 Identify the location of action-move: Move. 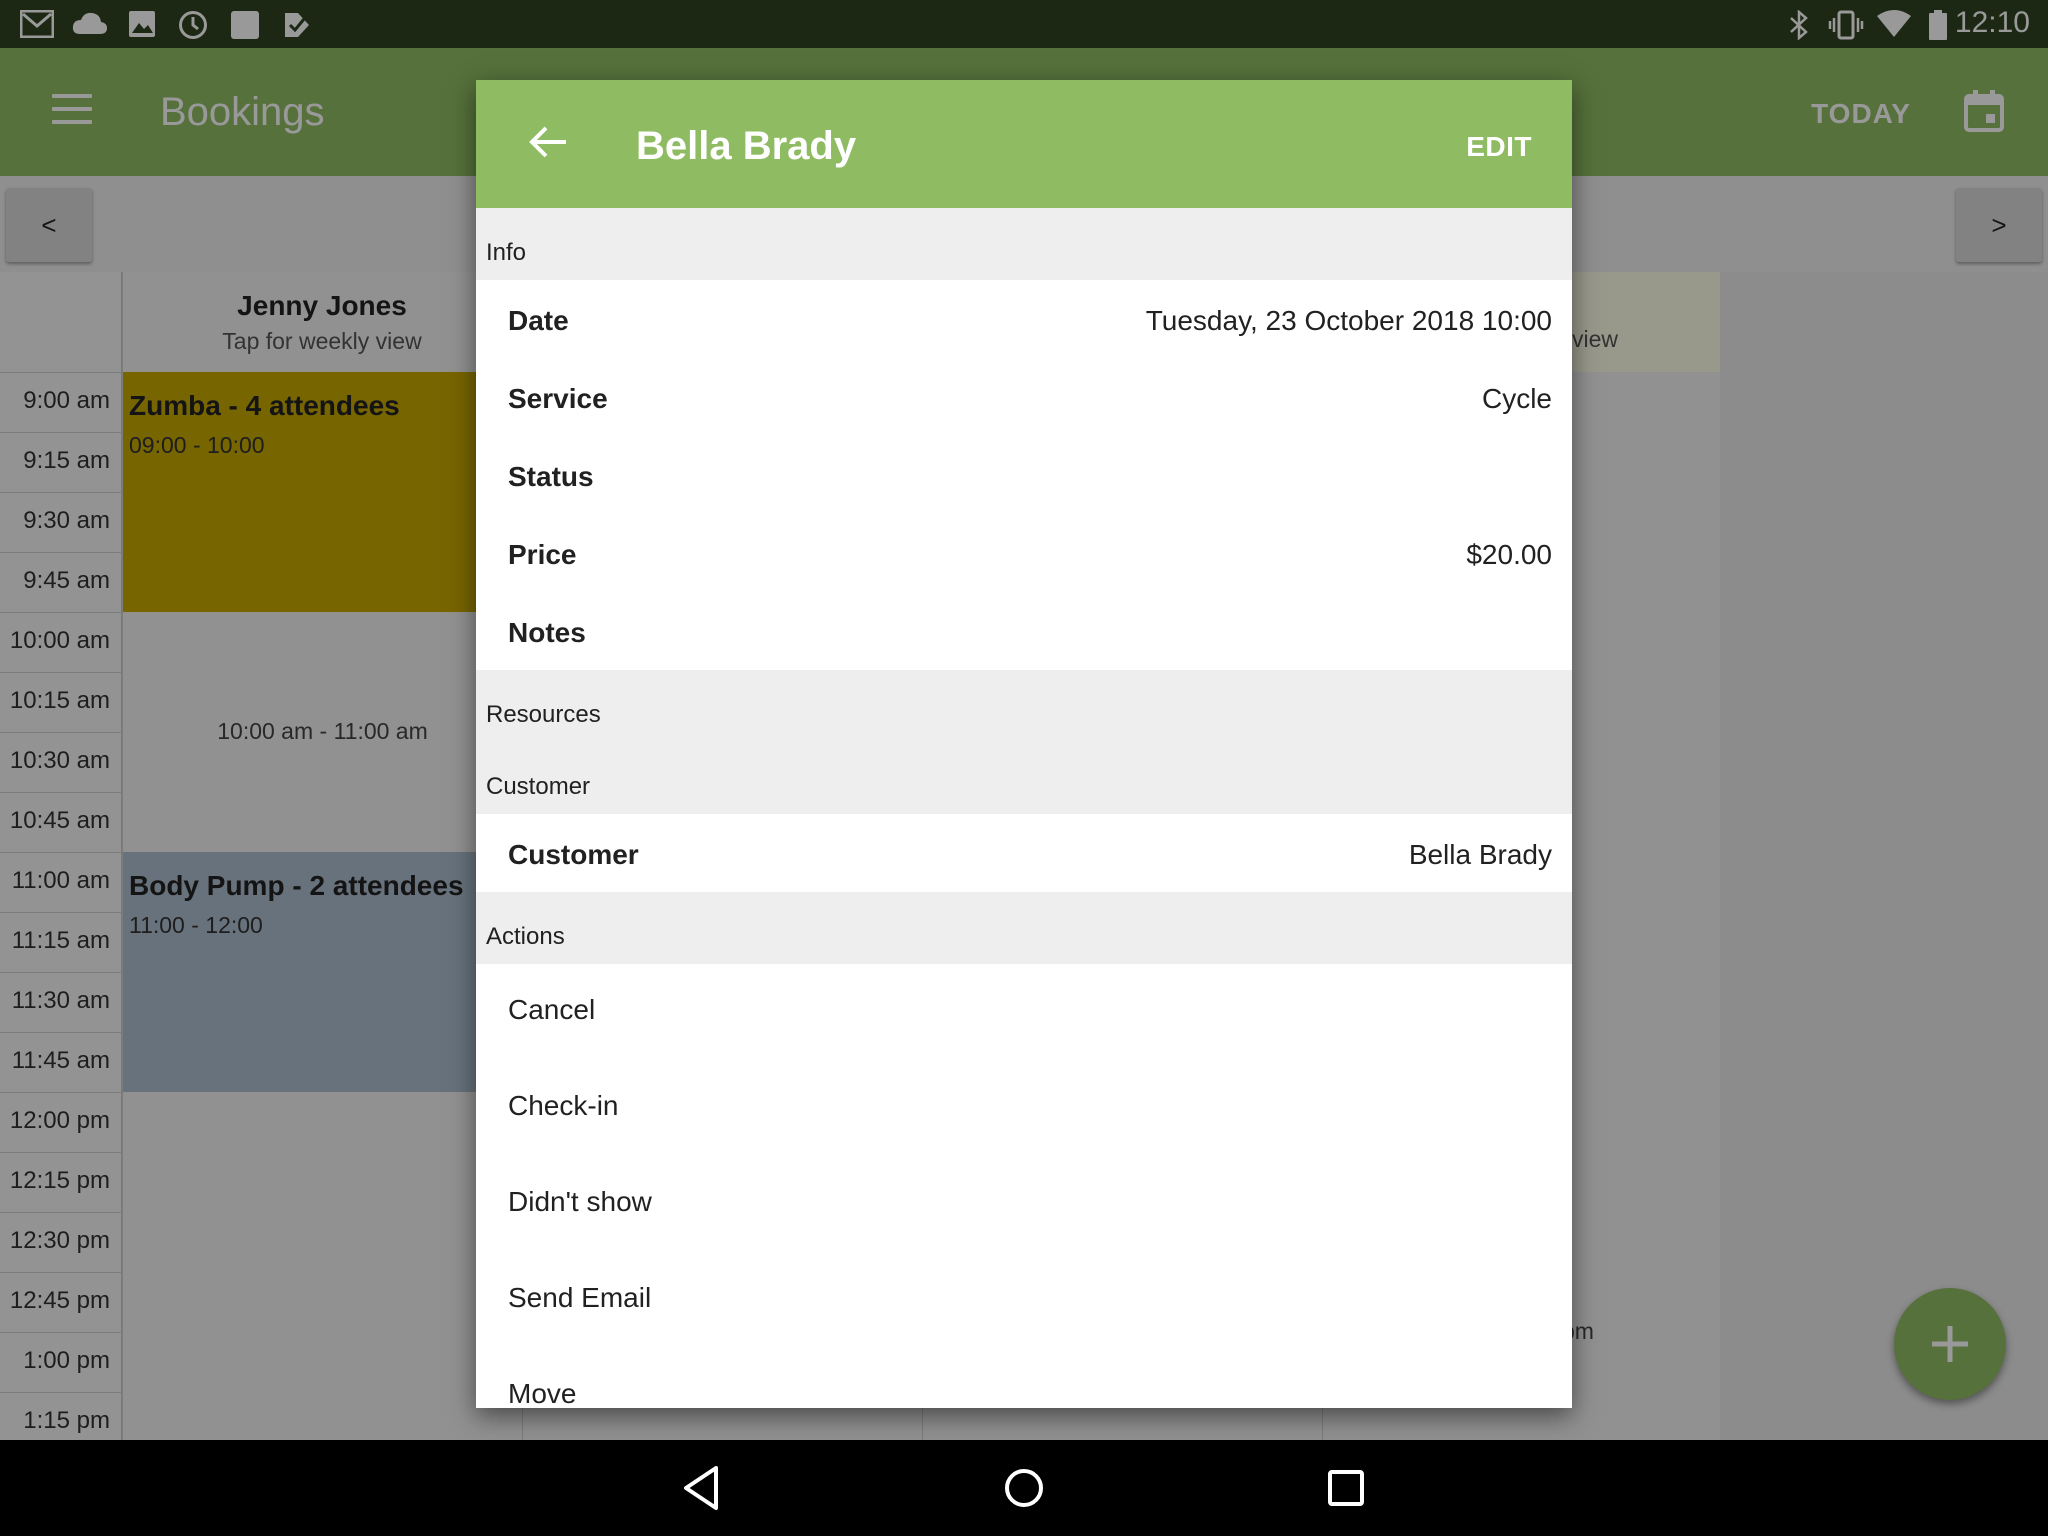
(1024, 1378).